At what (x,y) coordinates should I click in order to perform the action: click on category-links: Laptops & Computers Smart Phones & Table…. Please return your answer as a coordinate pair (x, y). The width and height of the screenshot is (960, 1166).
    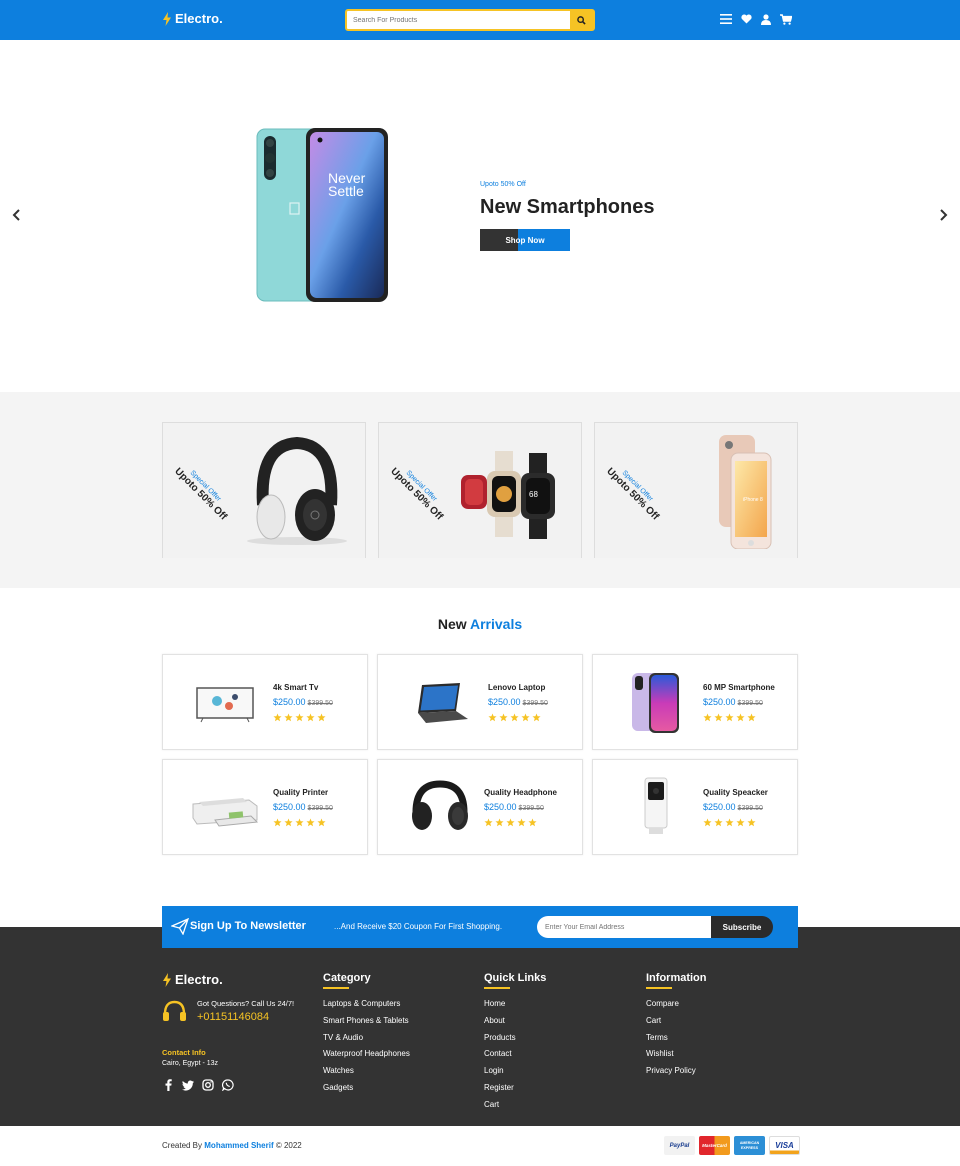
    Looking at the image, I should click on (366, 1046).